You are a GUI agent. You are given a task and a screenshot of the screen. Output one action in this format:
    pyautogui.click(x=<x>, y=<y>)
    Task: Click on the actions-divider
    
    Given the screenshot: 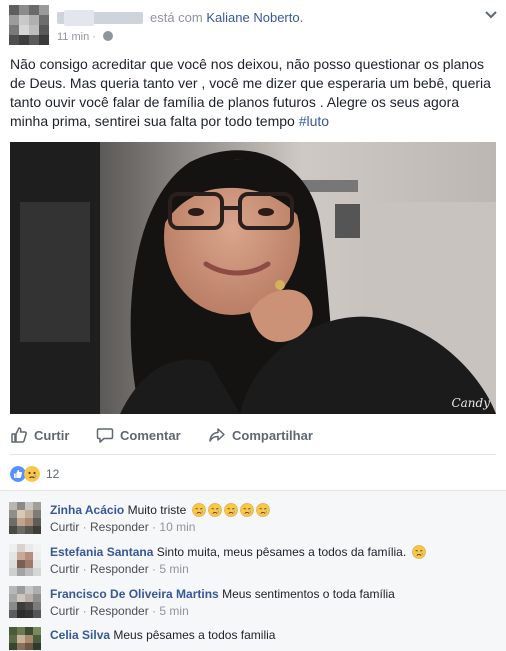 What is the action you would take?
    pyautogui.click(x=253, y=454)
    